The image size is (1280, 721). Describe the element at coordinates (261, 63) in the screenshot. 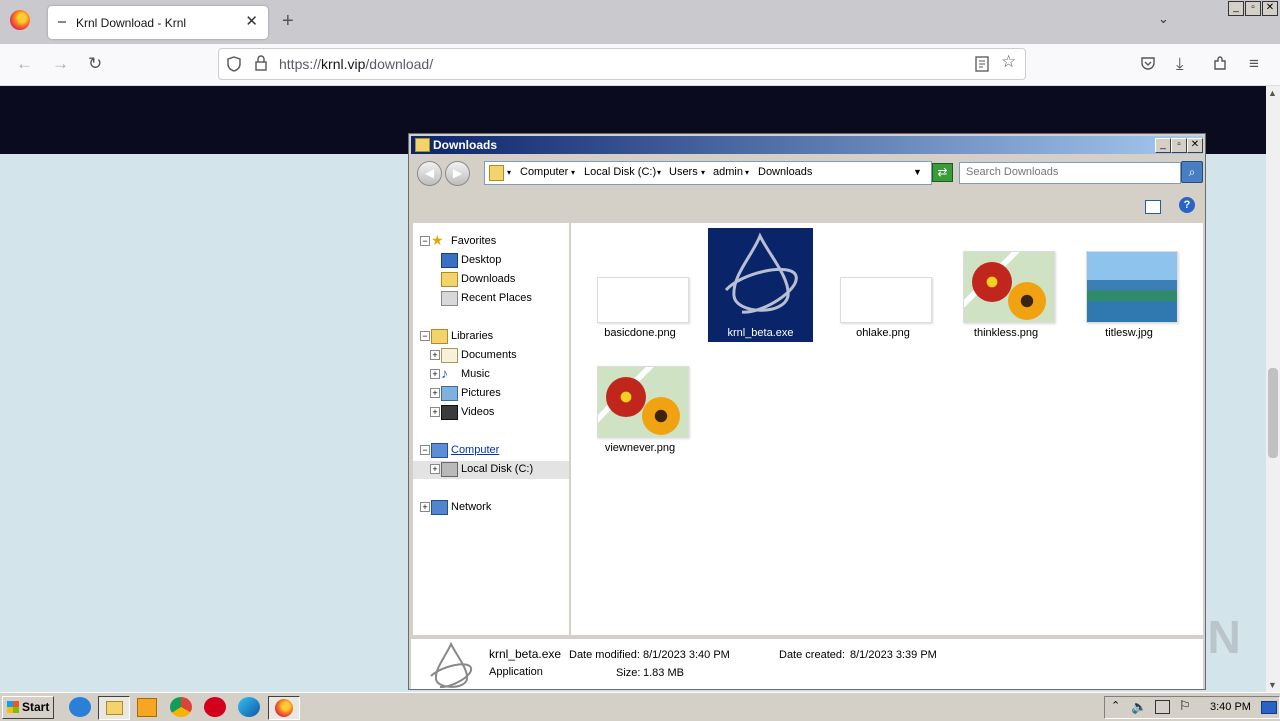

I see `lock-icon` at that location.